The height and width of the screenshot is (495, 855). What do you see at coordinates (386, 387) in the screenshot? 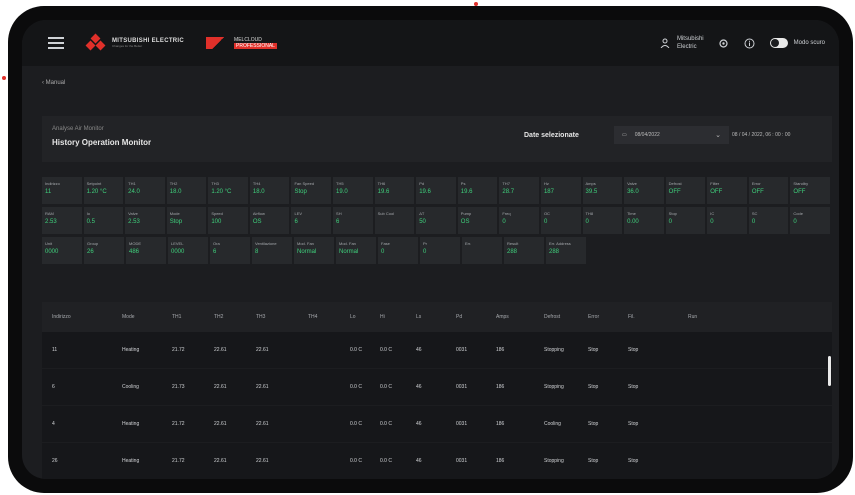
I see `table-cell: 0.0 C` at bounding box center [386, 387].